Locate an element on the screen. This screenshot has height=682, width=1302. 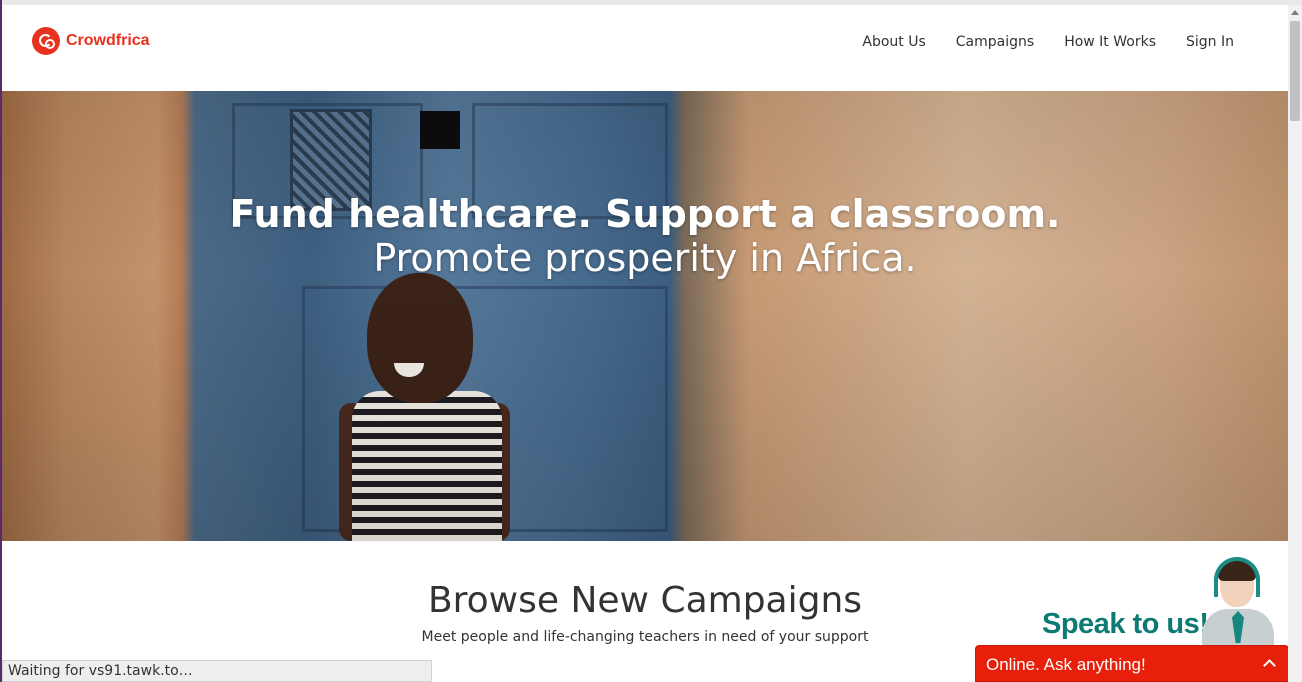
nav-how-it-works: How It Works is located at coordinates (1110, 42).